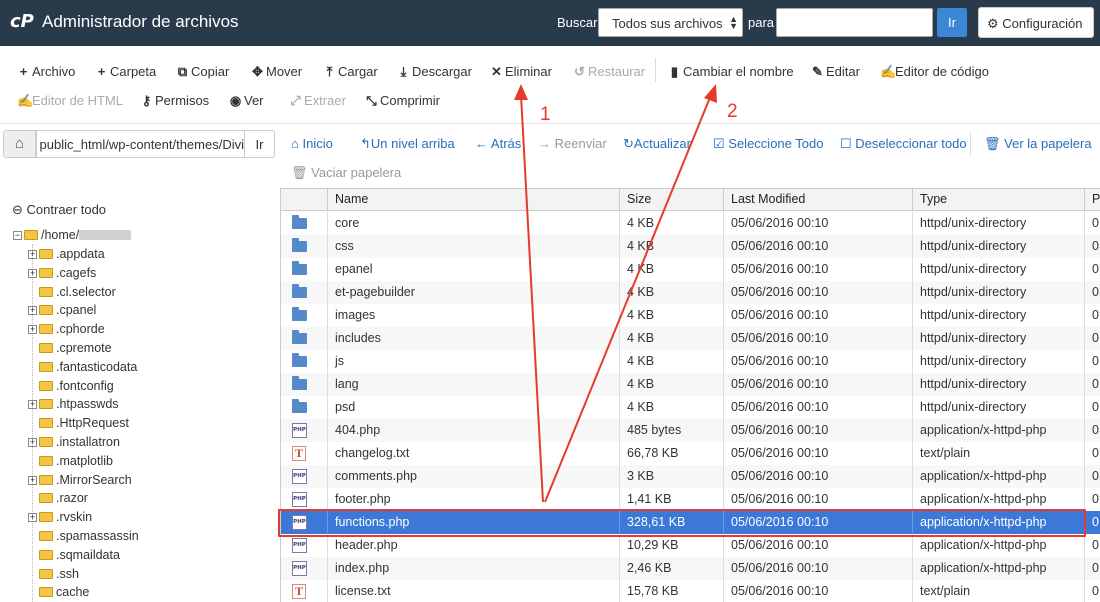  What do you see at coordinates (246, 101) in the screenshot?
I see `view-button: ◉ Ver` at bounding box center [246, 101].